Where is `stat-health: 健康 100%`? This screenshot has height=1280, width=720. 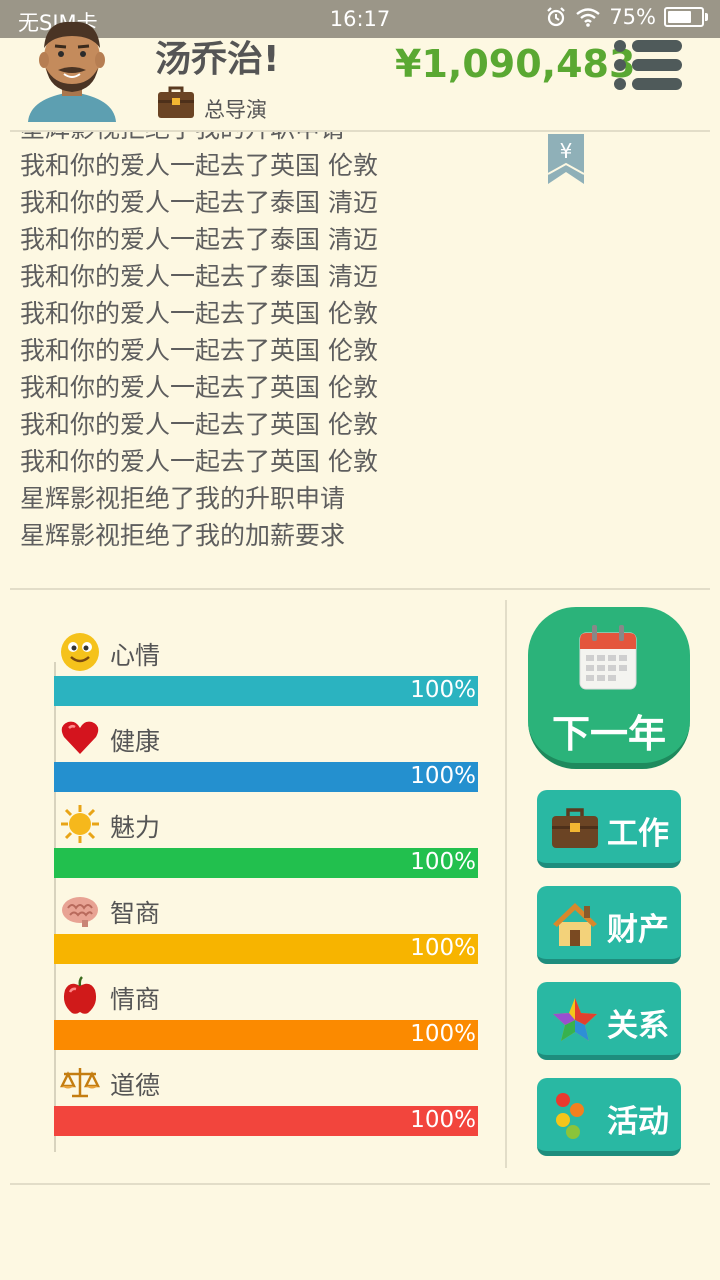
stat-health: 健康 100% is located at coordinates (266, 758).